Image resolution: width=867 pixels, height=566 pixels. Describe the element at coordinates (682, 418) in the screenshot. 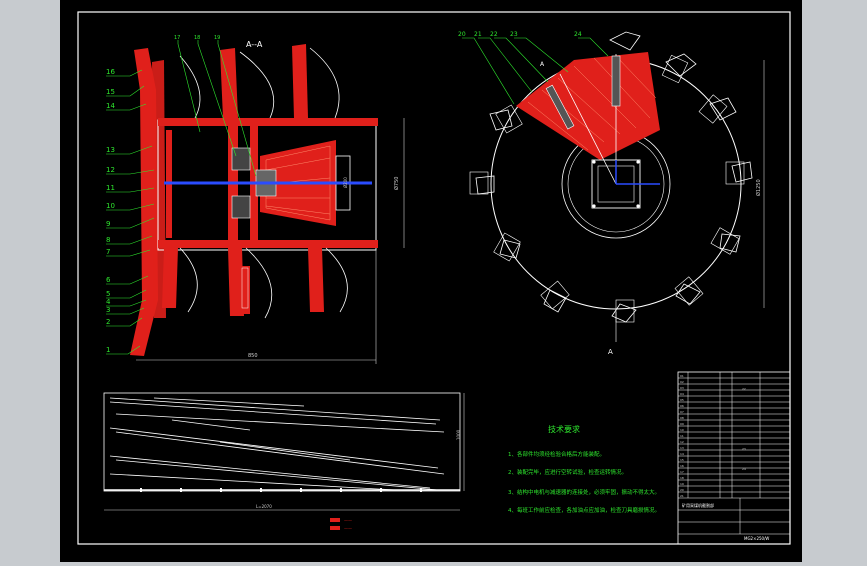

I see `svg-text: 08` at that location.